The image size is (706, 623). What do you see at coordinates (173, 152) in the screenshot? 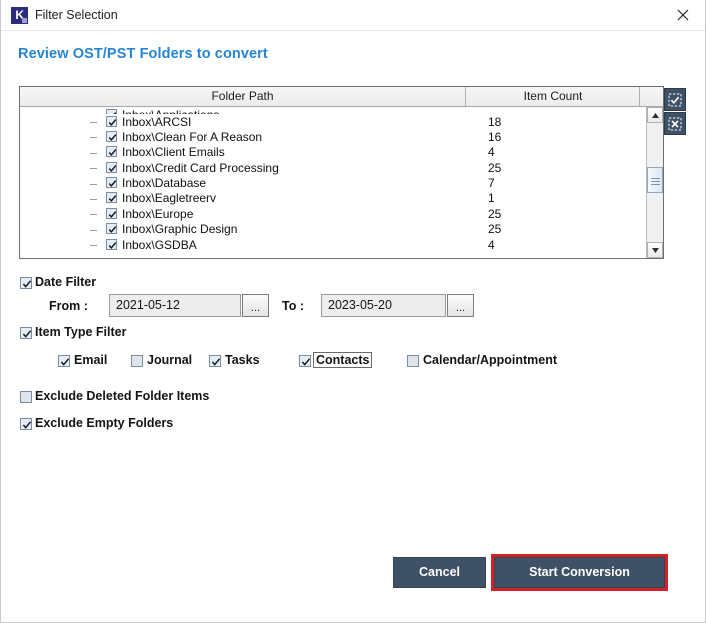
I see `folder-row-label: Inbox\Client Emails` at bounding box center [173, 152].